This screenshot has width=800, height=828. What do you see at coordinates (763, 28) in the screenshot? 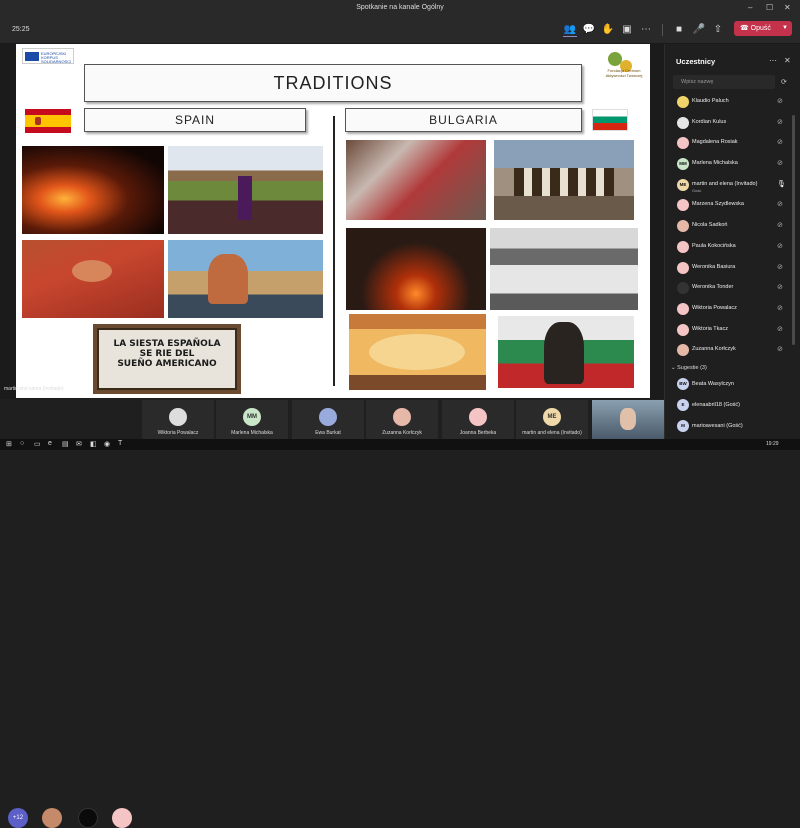
I see `leave-button: ☎ Opuść ▼` at bounding box center [763, 28].